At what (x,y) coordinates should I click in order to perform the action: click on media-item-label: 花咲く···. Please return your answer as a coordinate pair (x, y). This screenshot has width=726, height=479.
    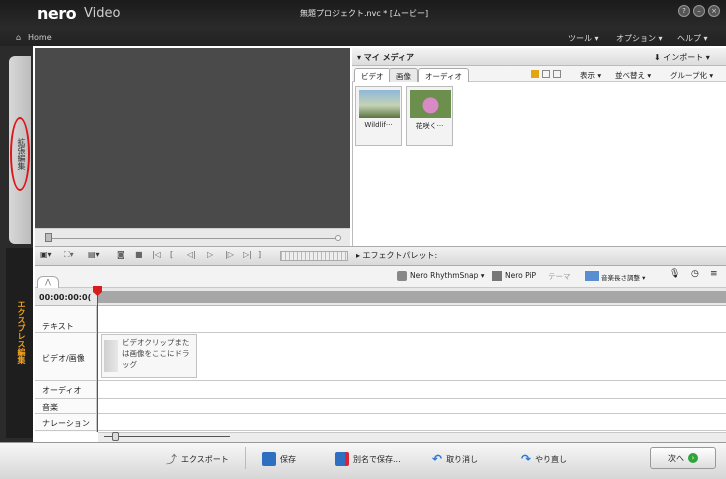
    Looking at the image, I should click on (429, 126).